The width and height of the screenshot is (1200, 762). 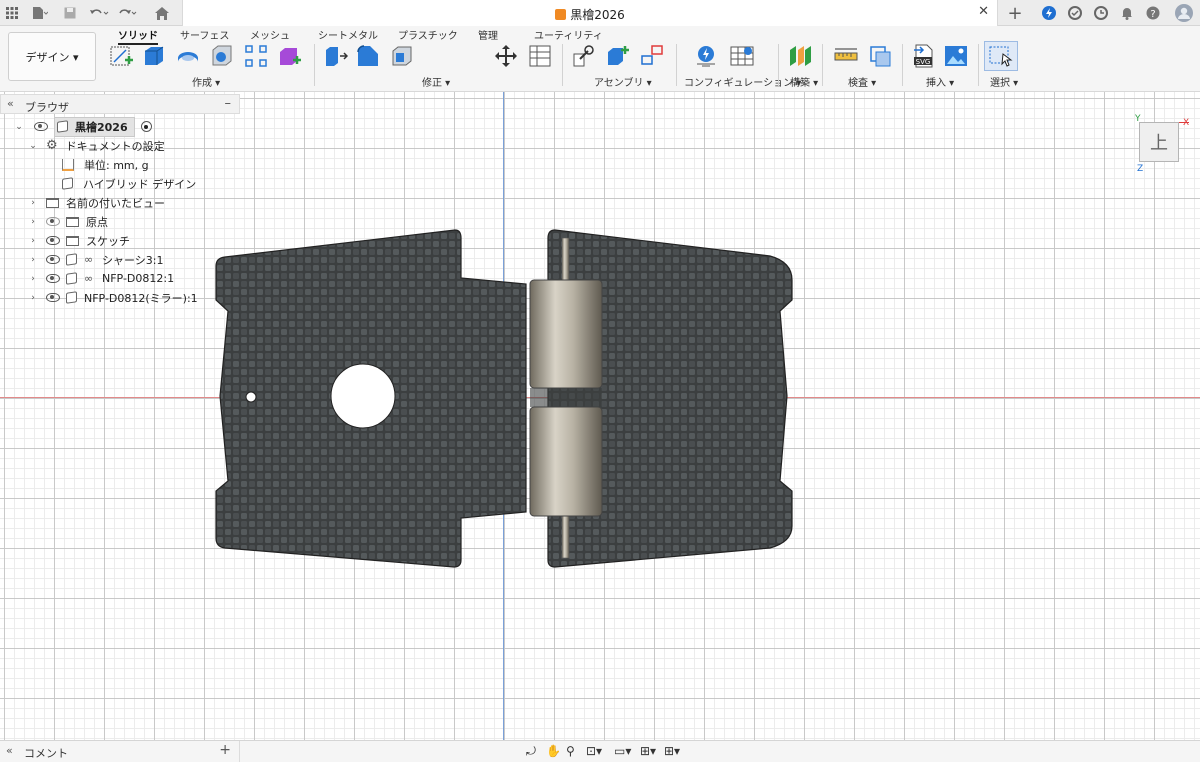 What do you see at coordinates (154, 56) in the screenshot?
I see `extrude-icon` at bounding box center [154, 56].